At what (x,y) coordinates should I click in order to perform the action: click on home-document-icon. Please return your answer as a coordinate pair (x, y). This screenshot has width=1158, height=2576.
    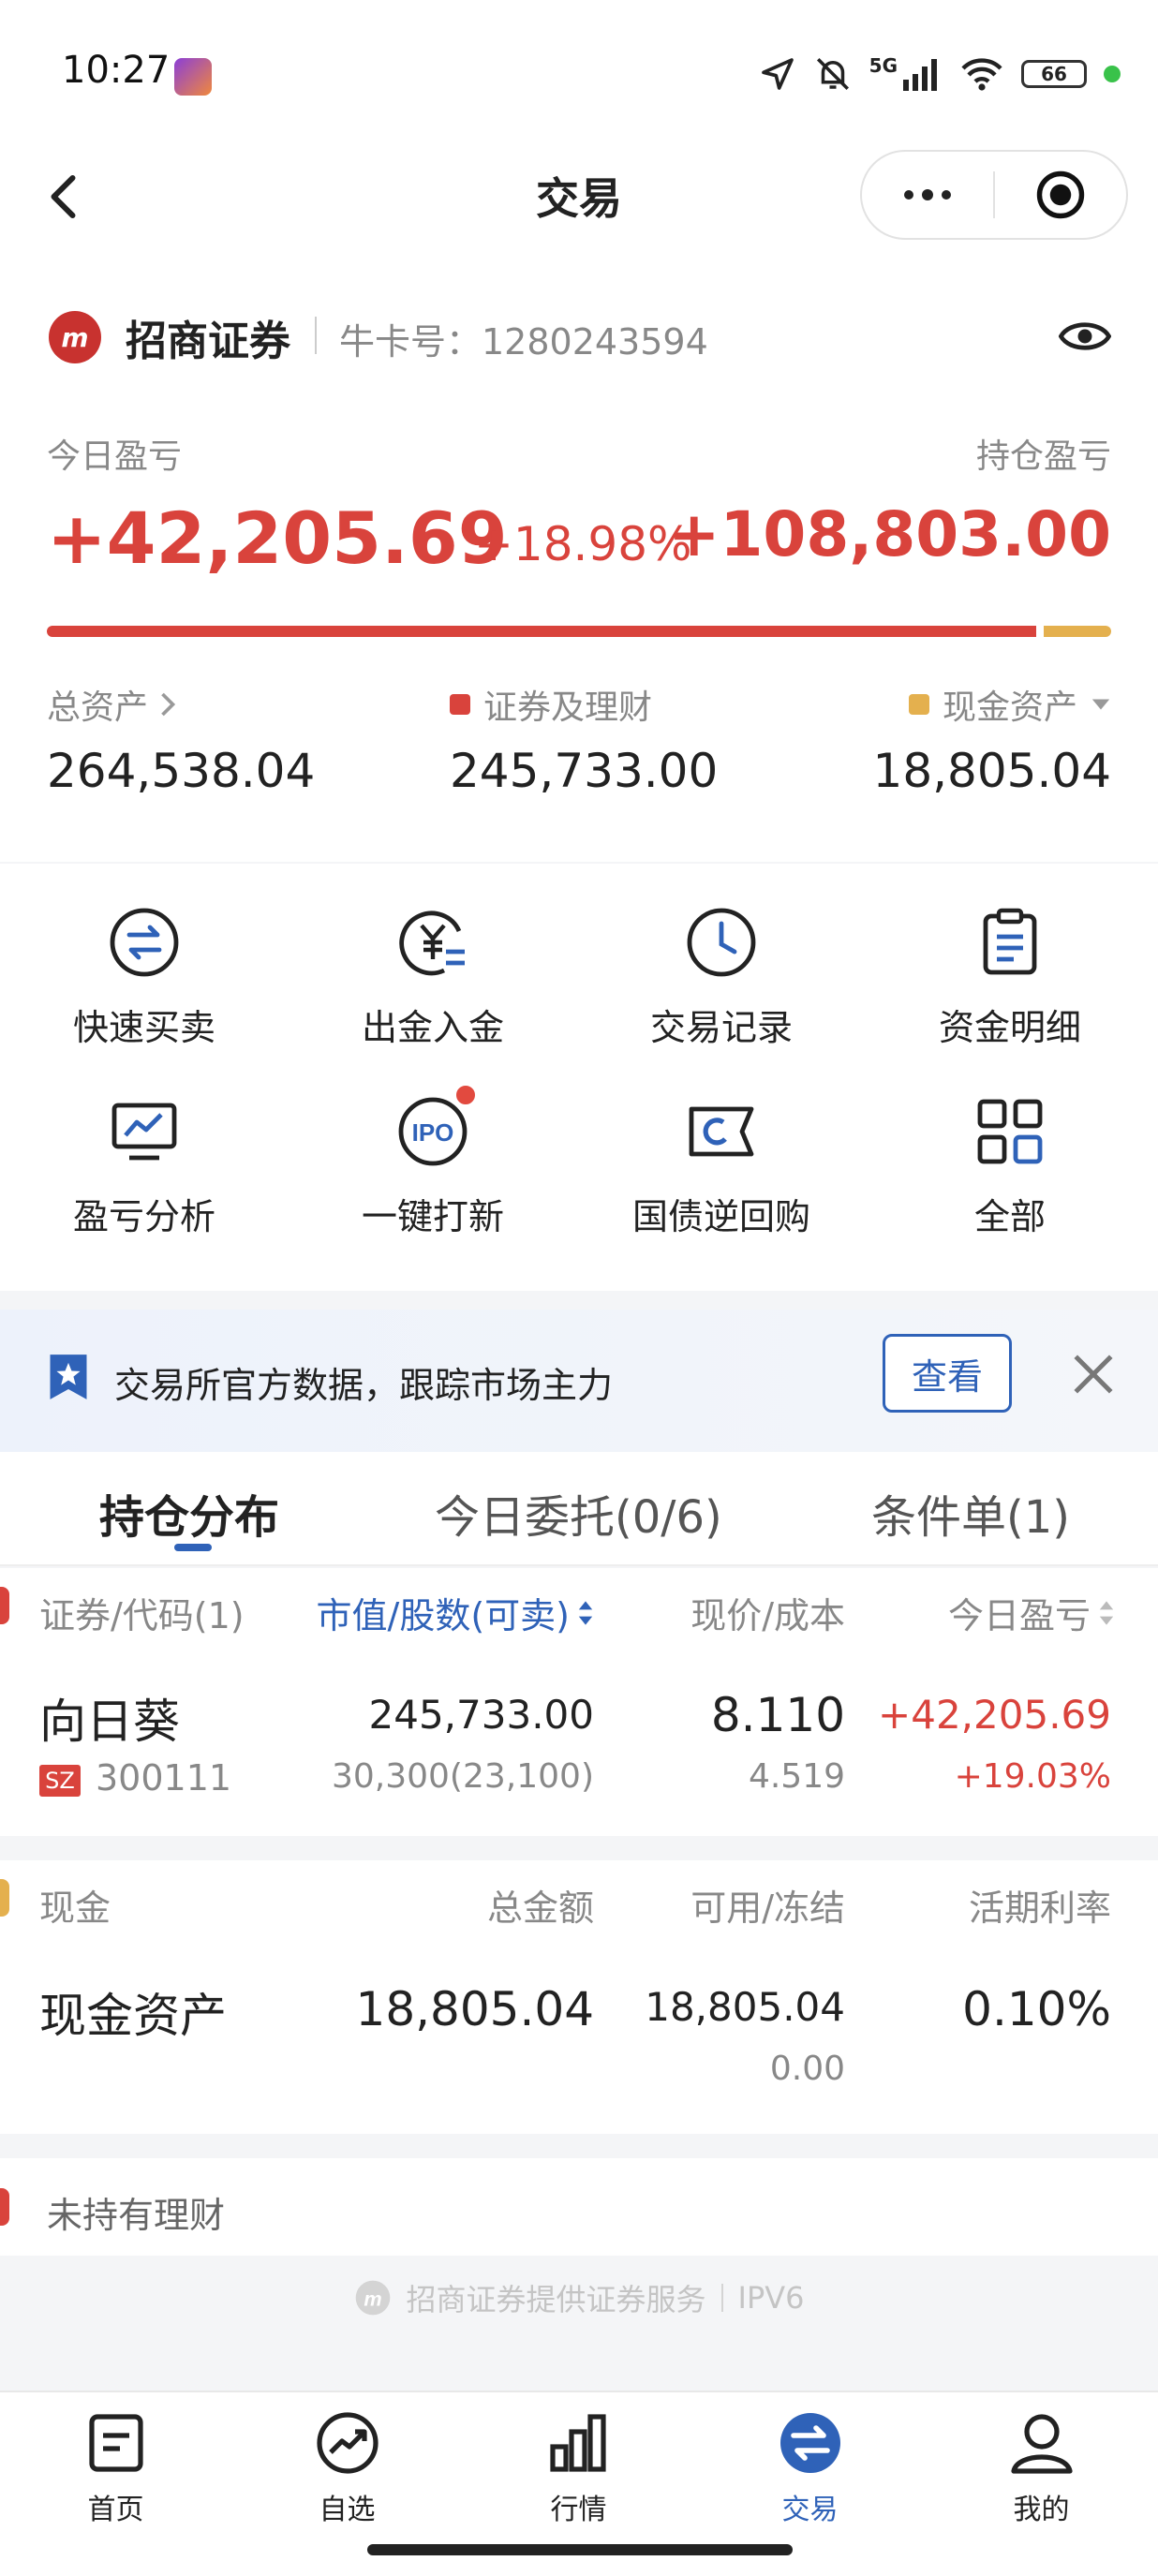
    Looking at the image, I should click on (116, 2443).